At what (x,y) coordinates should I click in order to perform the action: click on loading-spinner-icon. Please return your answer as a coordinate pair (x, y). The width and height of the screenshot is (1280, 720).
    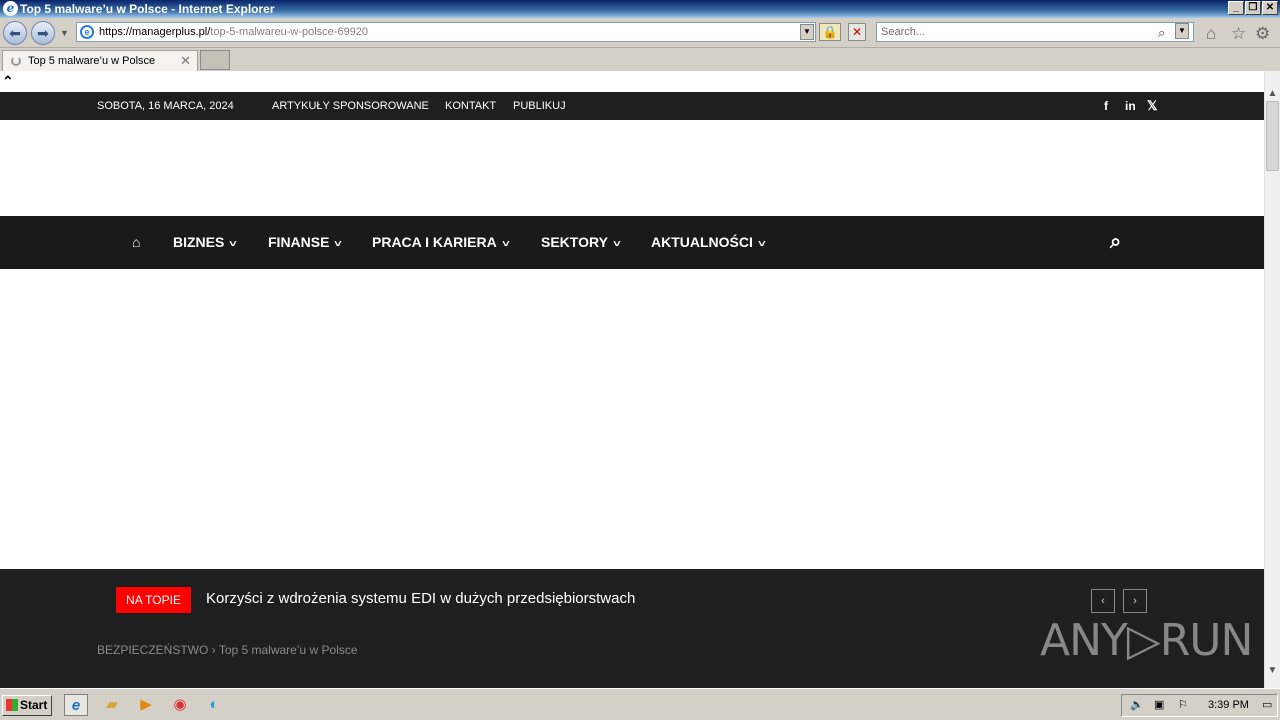
    Looking at the image, I should click on (16, 61).